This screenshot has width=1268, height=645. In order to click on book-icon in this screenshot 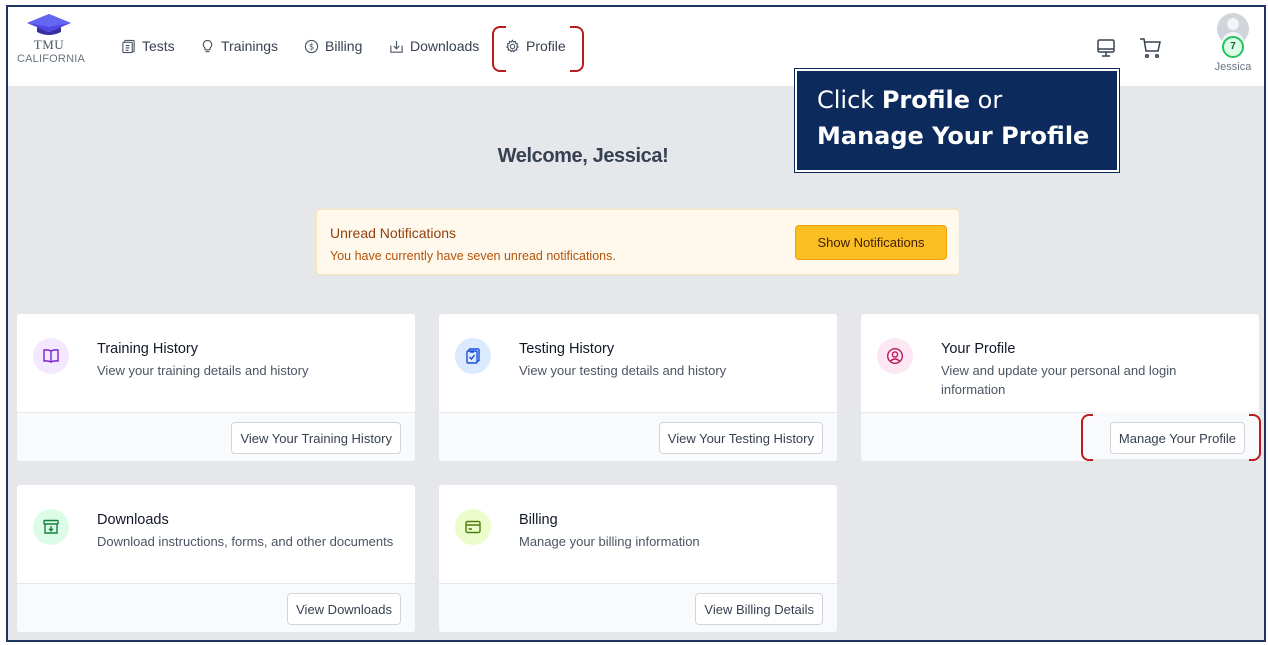, I will do `click(51, 356)`.